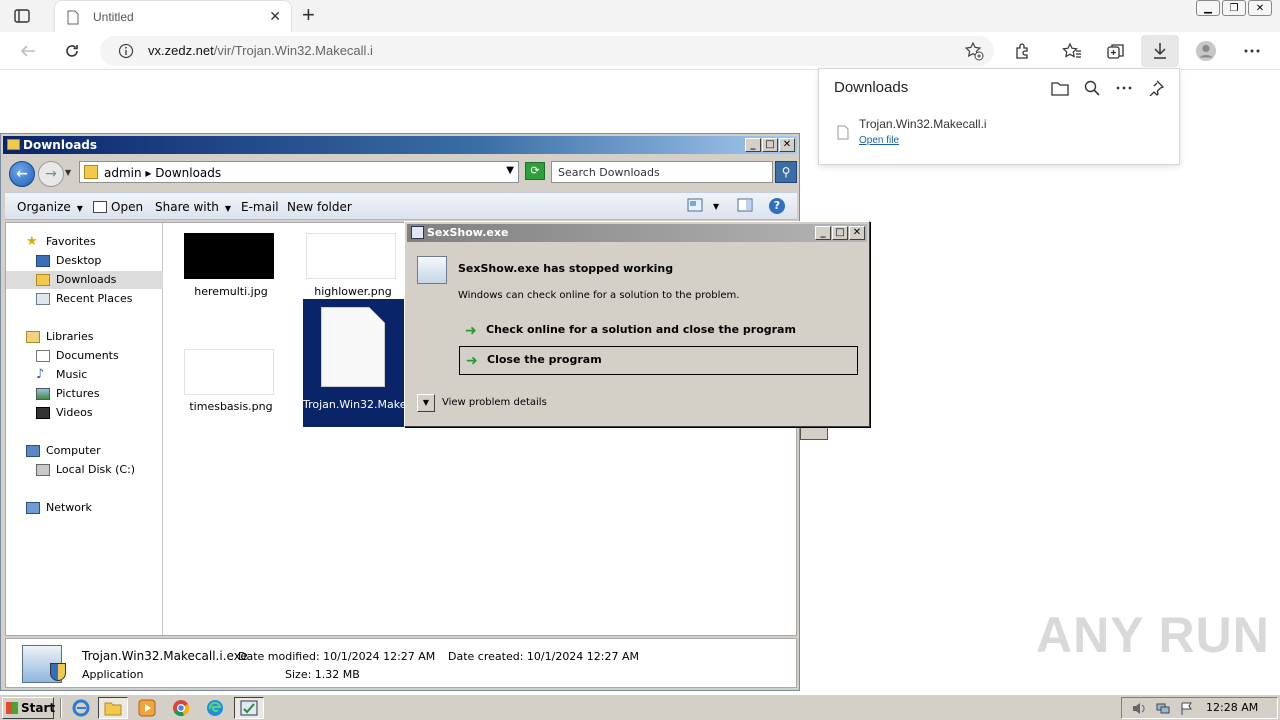 The height and width of the screenshot is (720, 1280). Describe the element at coordinates (1232, 707) in the screenshot. I see `clock: 12:28 AM` at that location.